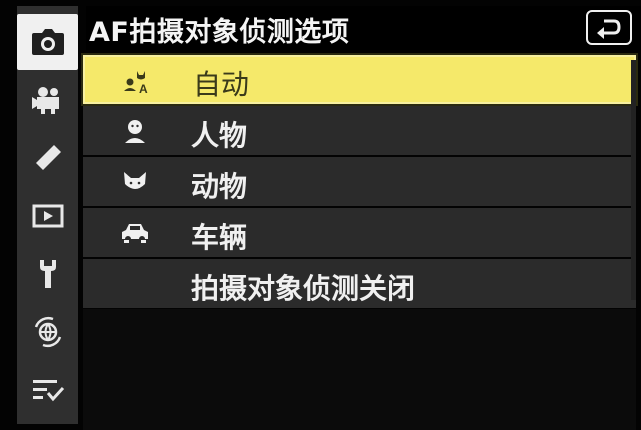 The height and width of the screenshot is (430, 641). I want to click on person-face-icon, so click(135, 131).